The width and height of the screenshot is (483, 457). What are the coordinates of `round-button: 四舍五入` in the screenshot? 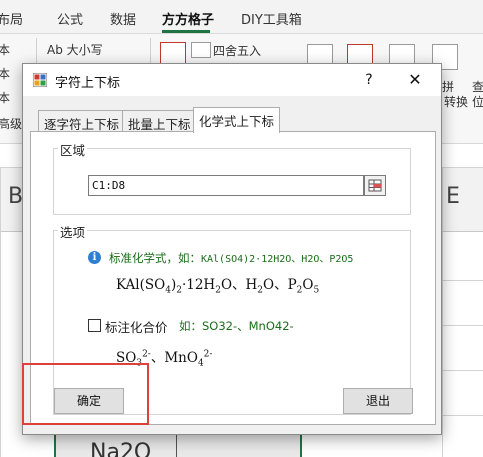 It's located at (237, 50).